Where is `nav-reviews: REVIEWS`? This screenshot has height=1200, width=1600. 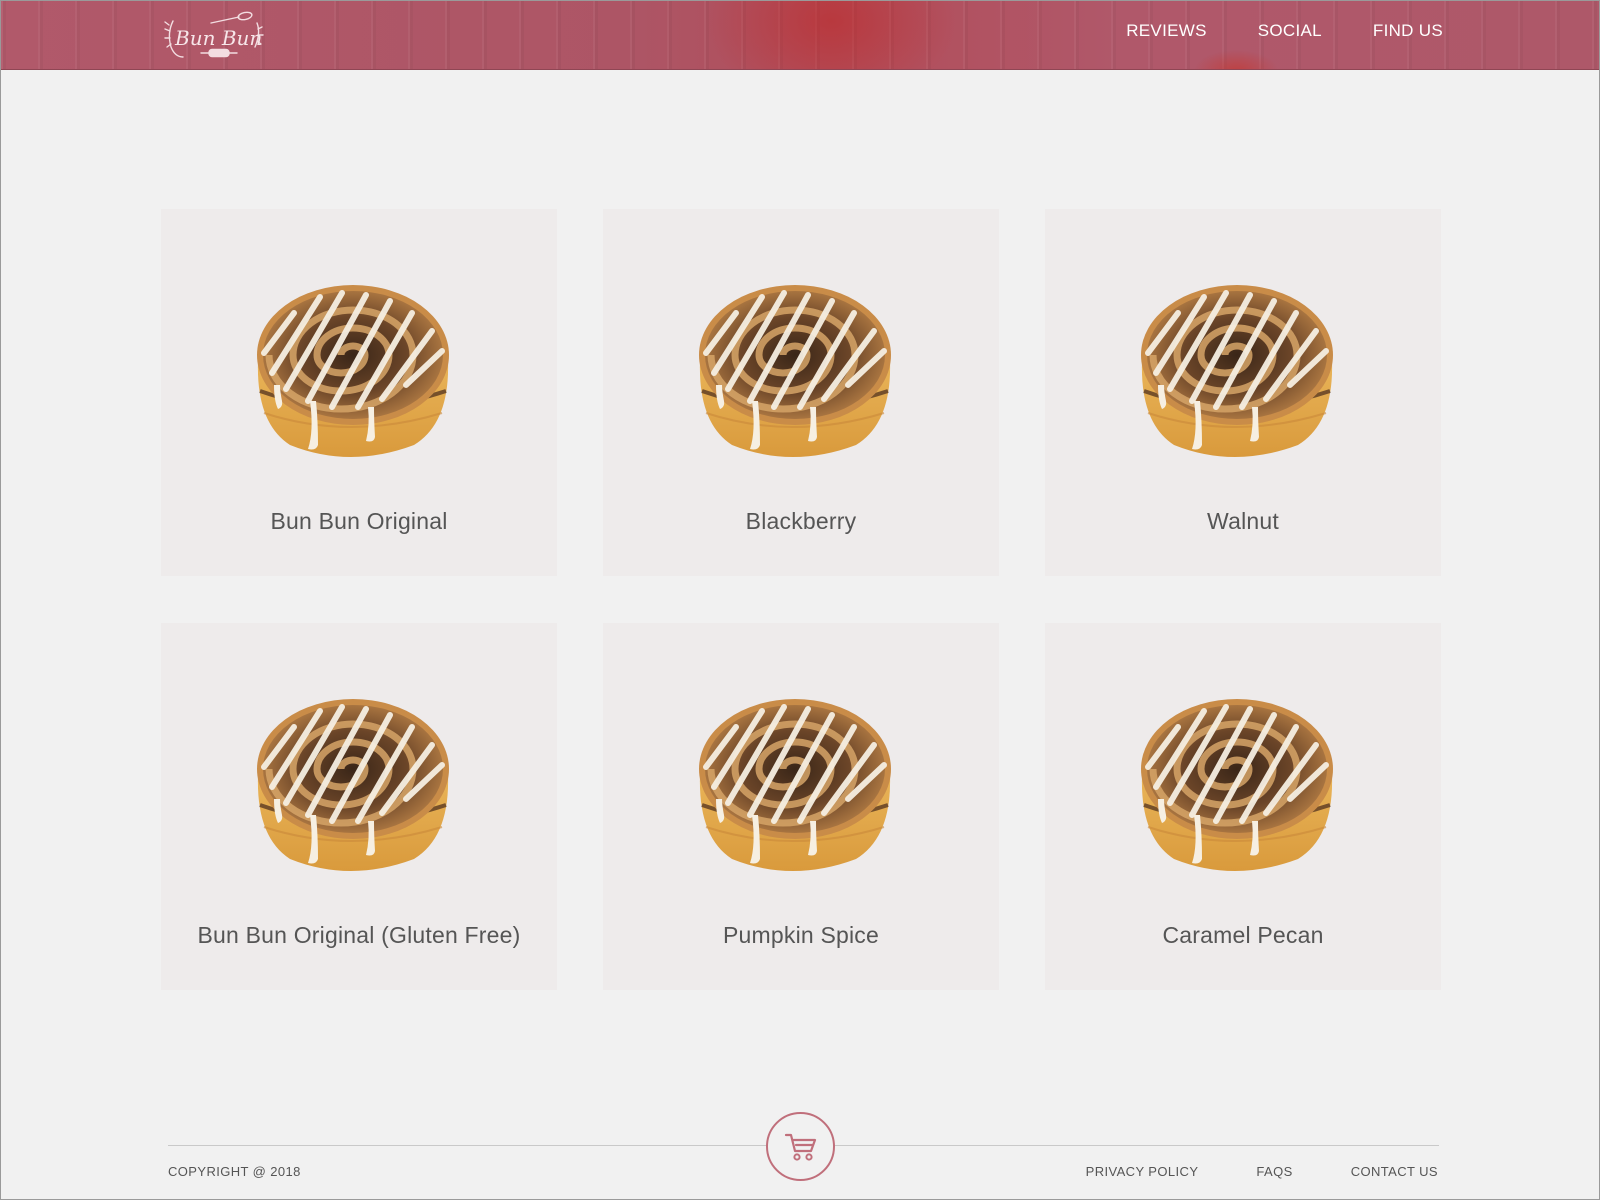 nav-reviews: REVIEWS is located at coordinates (1166, 31).